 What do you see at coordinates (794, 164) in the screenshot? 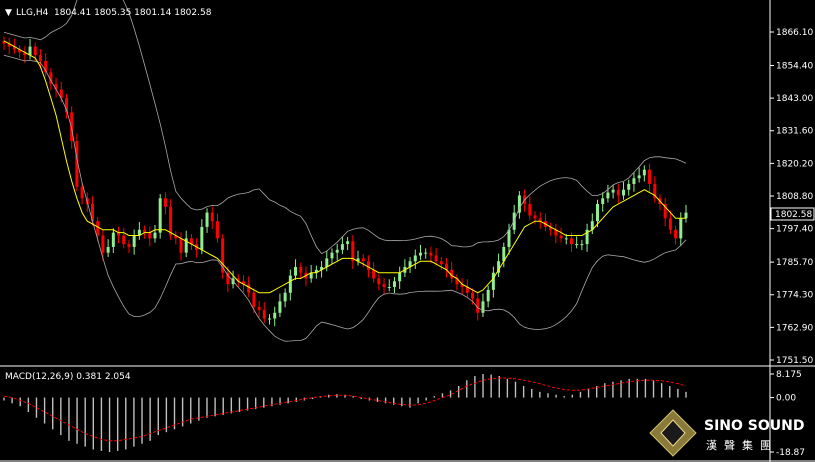
I see `price-tick-label: 1820.20` at bounding box center [794, 164].